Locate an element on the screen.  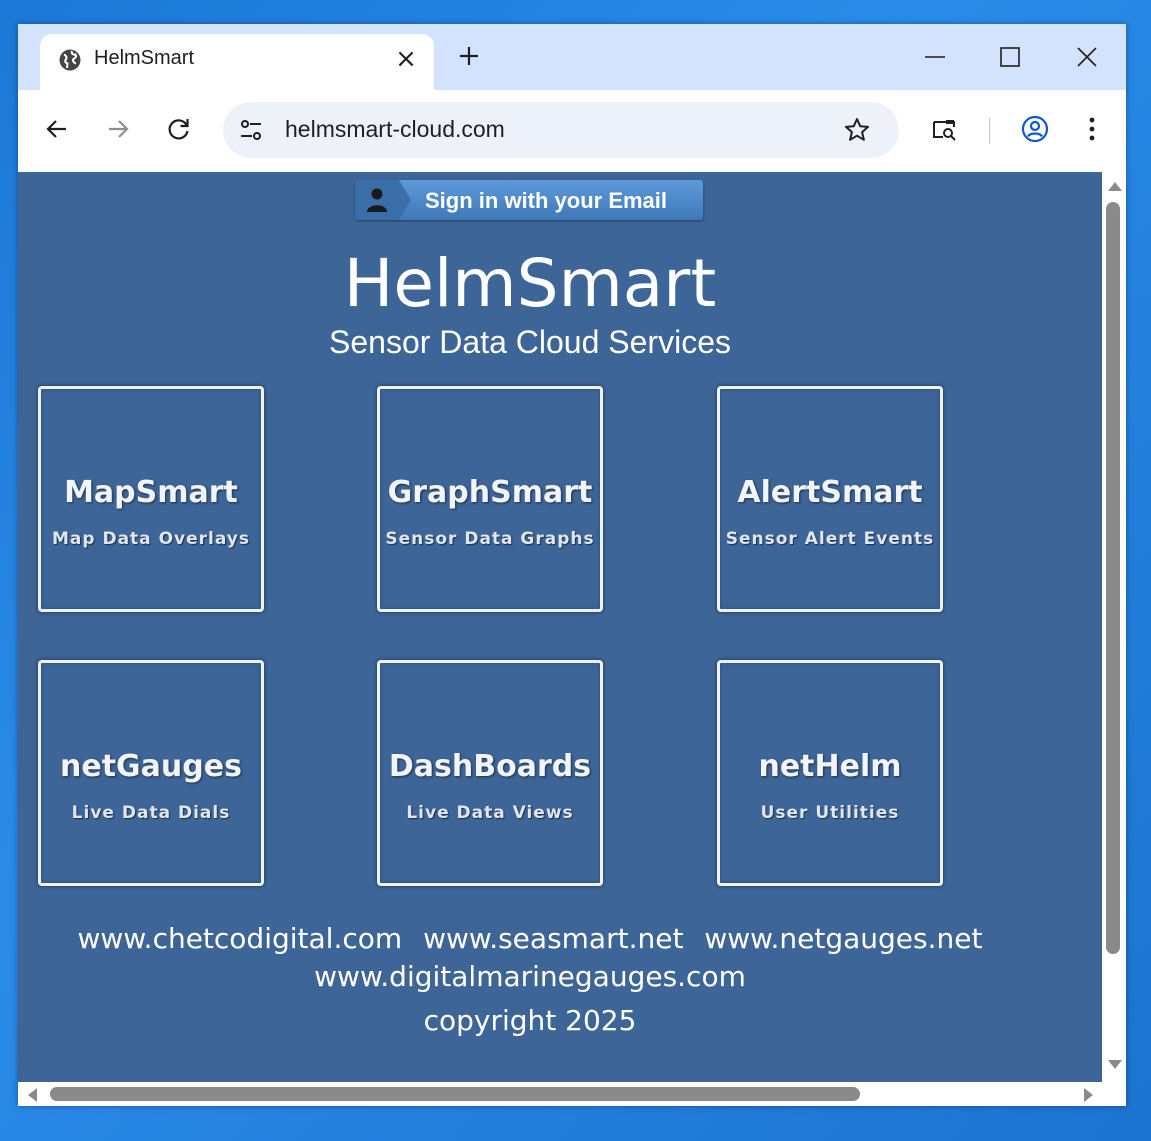
page-title: HelmSmart is located at coordinates (530, 283).